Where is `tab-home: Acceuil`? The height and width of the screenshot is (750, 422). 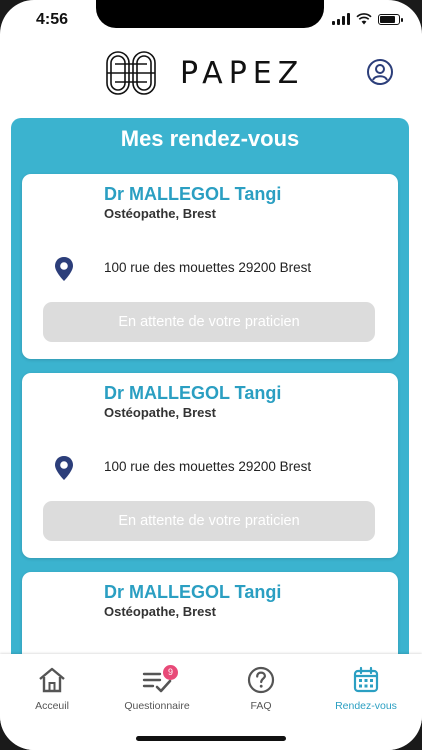
tab-home: Acceuil is located at coordinates (52, 689).